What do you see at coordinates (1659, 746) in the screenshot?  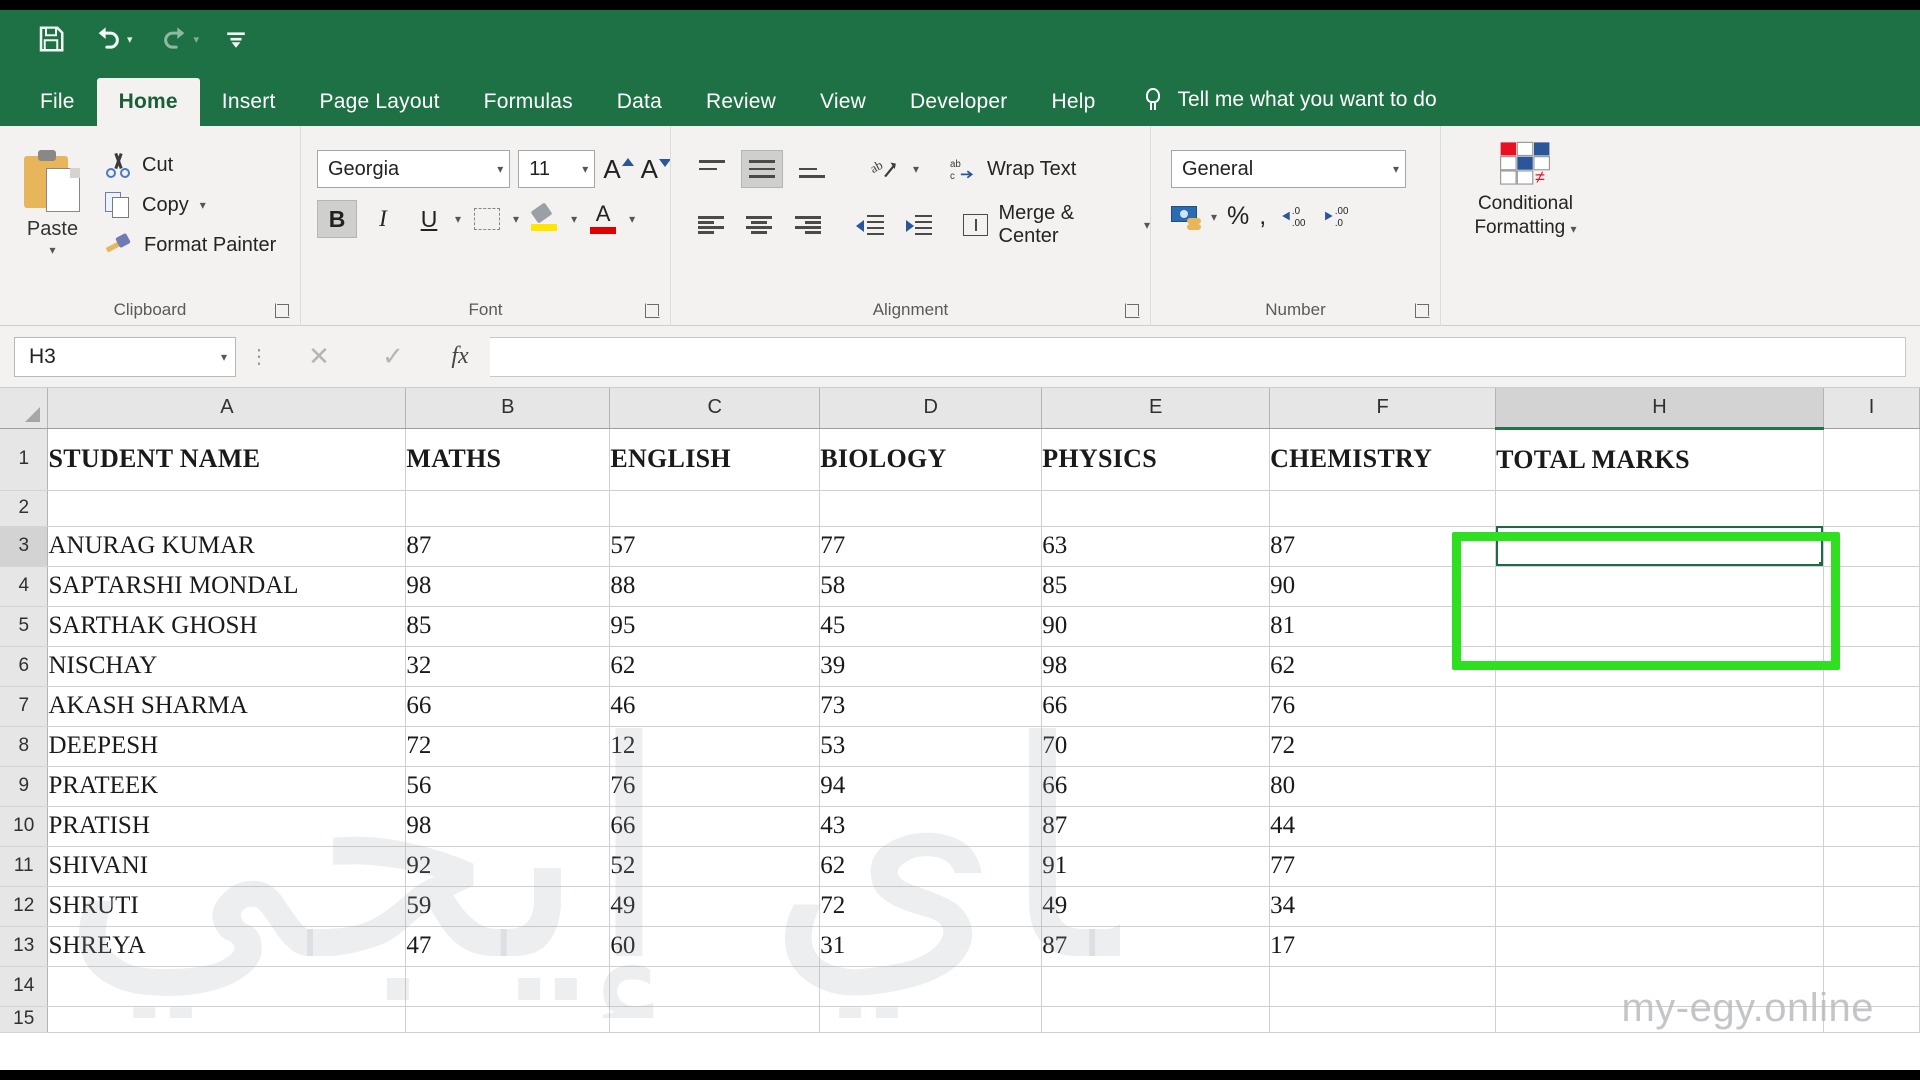 I see `cell-h8` at bounding box center [1659, 746].